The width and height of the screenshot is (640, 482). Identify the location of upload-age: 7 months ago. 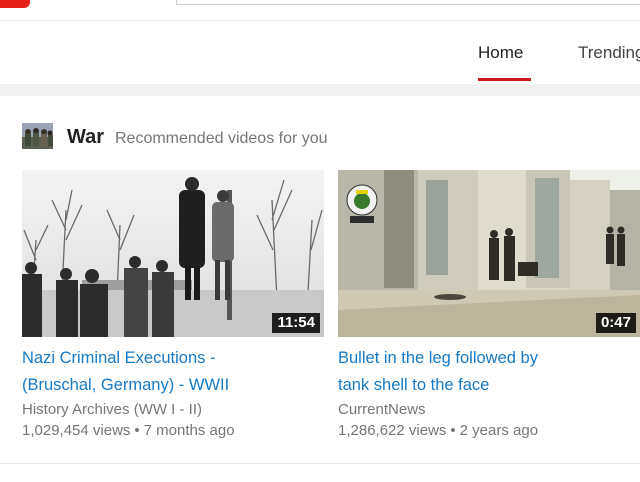
(189, 430).